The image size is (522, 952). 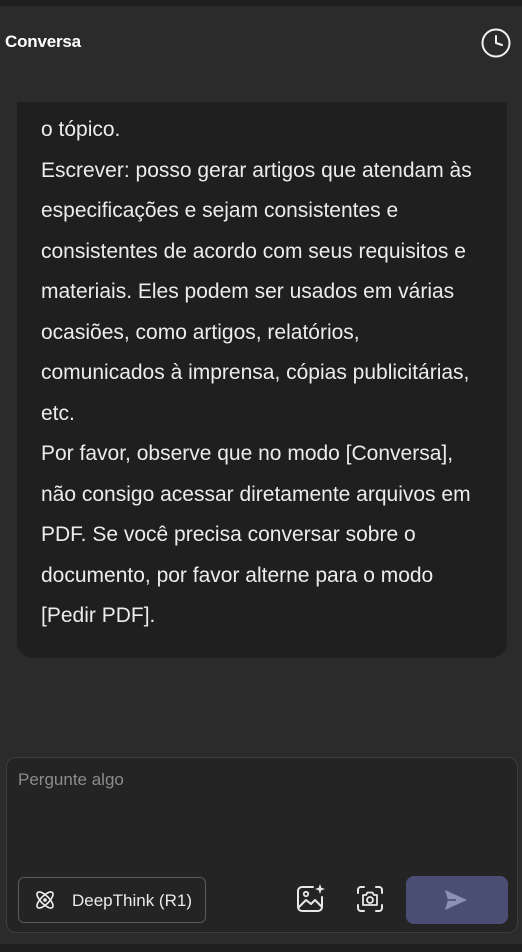 What do you see at coordinates (132, 900) in the screenshot?
I see `deepthink-label: DeepThink (R1)` at bounding box center [132, 900].